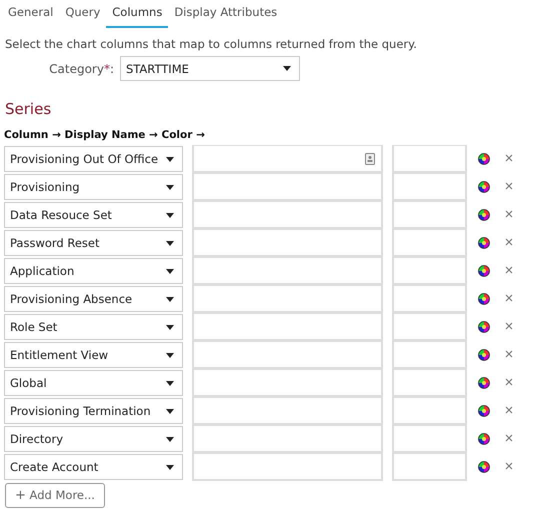  What do you see at coordinates (105, 135) in the screenshot?
I see `column-header: Column → Display Name → Color →` at bounding box center [105, 135].